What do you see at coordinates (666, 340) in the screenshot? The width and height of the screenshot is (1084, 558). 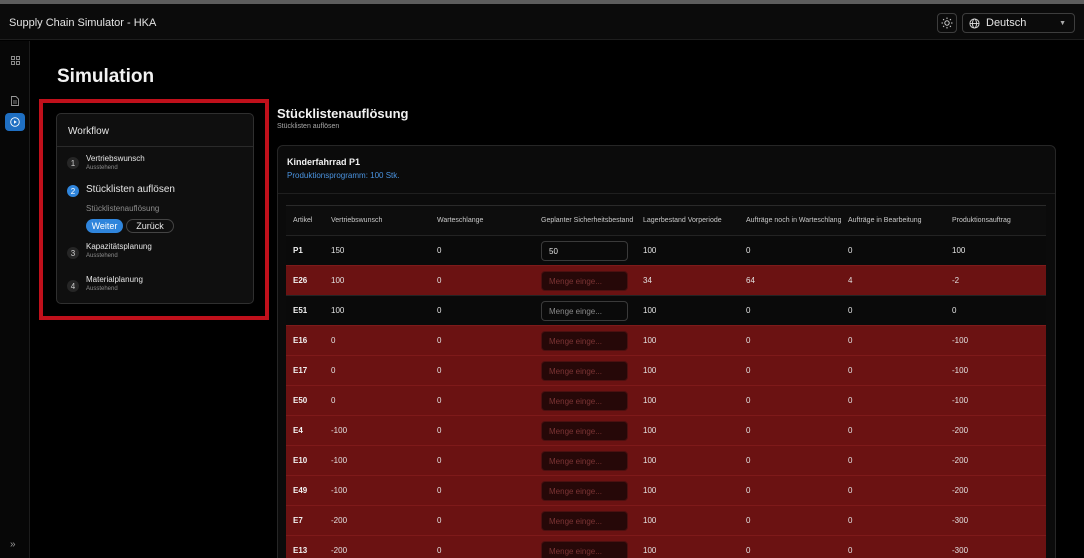 I see `table-row: E16 0 0 Menge einge... 100 0 0 -100` at bounding box center [666, 340].